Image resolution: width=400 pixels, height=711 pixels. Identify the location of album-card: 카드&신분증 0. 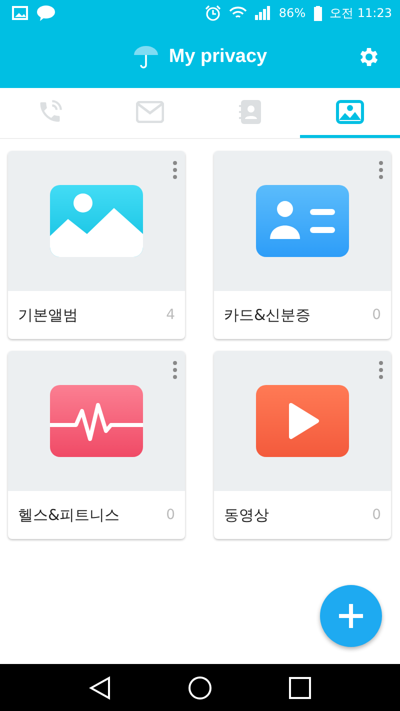
(302, 245).